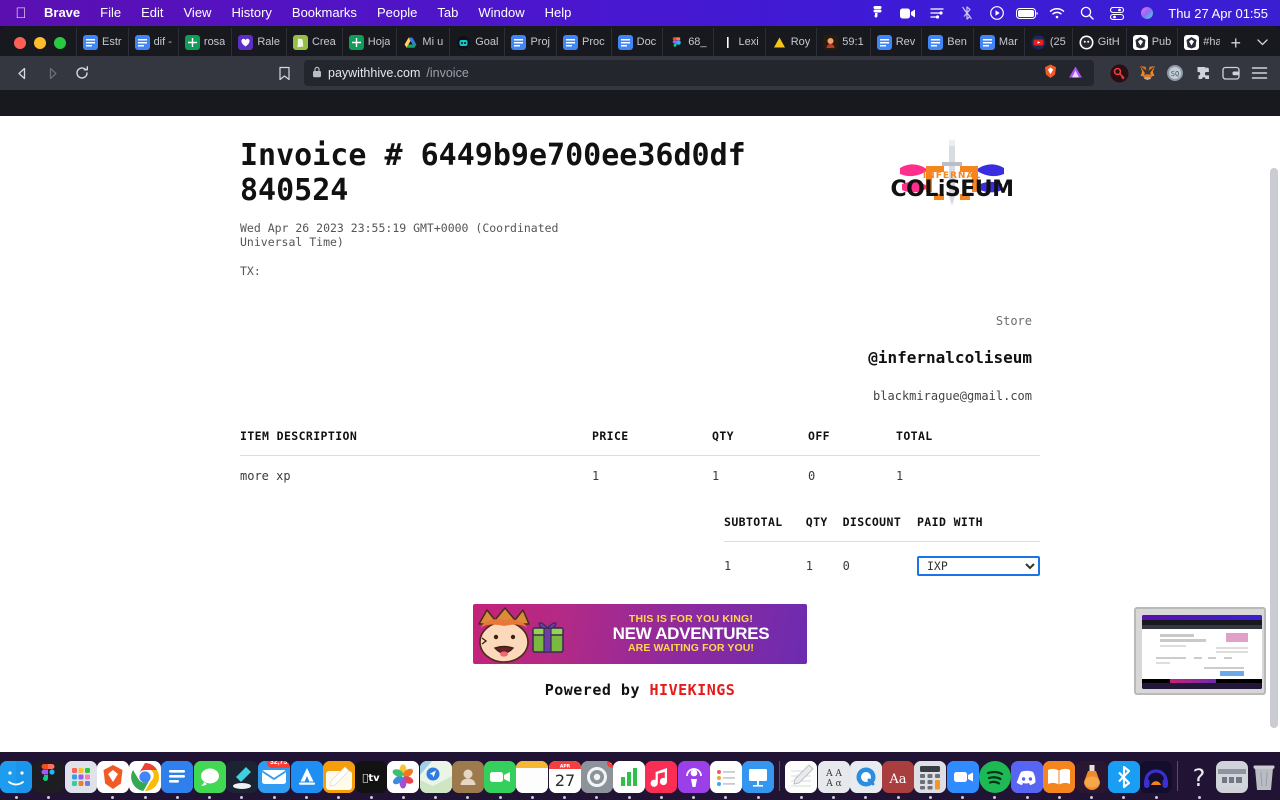 The width and height of the screenshot is (1280, 800). What do you see at coordinates (629, 776) in the screenshot?
I see `dock-item-numbers` at bounding box center [629, 776].